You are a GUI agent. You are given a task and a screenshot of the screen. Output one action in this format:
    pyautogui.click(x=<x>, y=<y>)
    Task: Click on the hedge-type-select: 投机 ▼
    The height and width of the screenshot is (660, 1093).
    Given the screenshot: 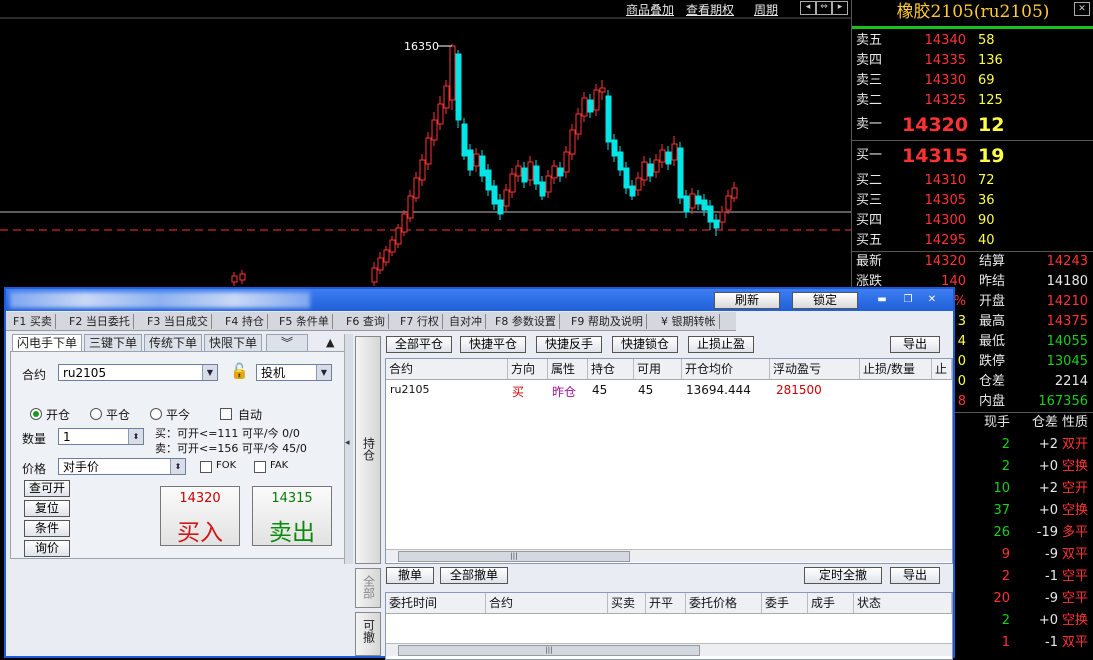 What is the action you would take?
    pyautogui.click(x=294, y=372)
    